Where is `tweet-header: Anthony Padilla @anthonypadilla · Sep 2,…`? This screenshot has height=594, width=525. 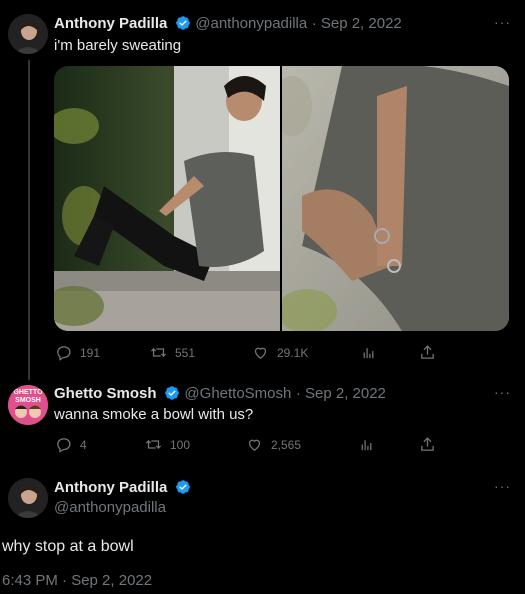 tweet-header: Anthony Padilla @anthonypadilla · Sep 2,… is located at coordinates (228, 24).